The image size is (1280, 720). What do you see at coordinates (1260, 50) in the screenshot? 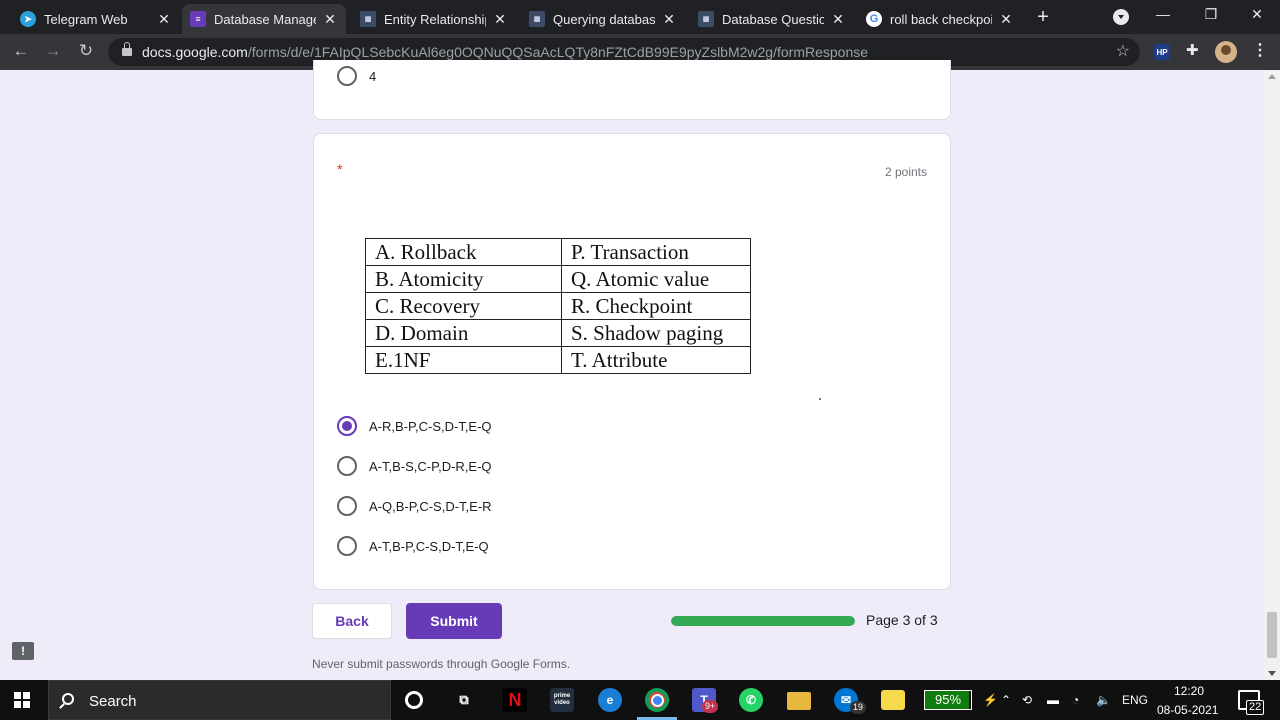
I see `browser-menu-icon: ⋮` at bounding box center [1260, 50].